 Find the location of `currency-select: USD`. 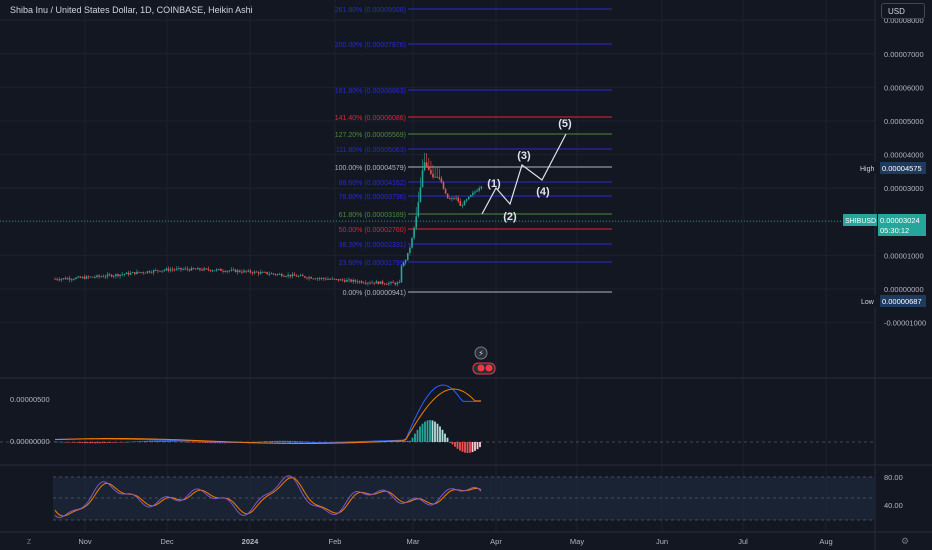

currency-select: USD is located at coordinates (903, 11).